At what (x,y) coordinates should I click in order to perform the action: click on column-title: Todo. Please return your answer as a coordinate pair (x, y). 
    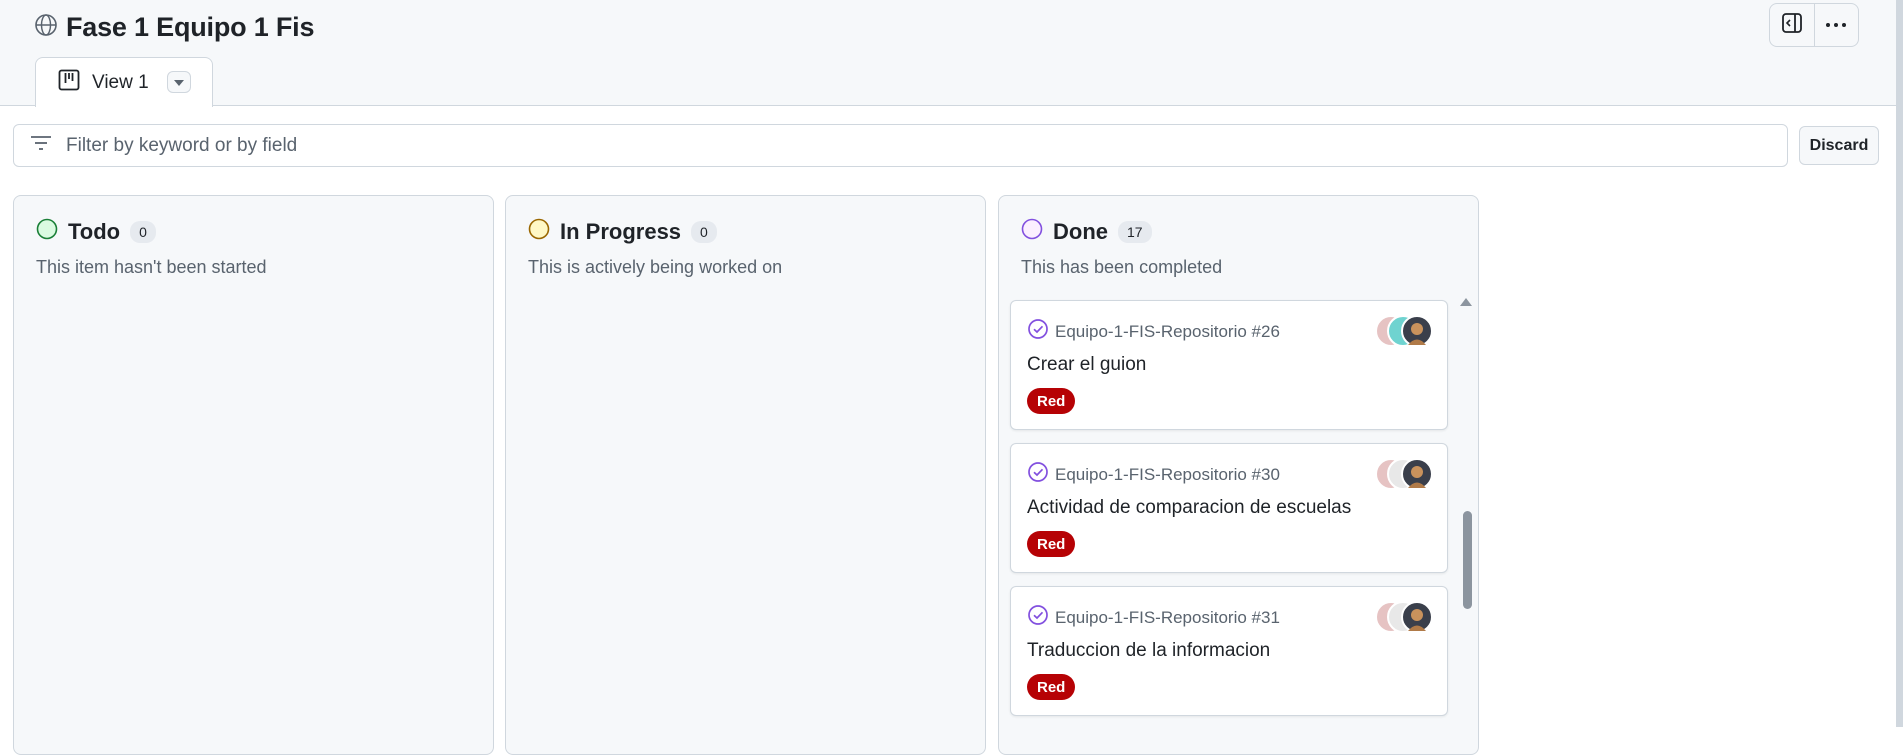
    Looking at the image, I should click on (94, 231).